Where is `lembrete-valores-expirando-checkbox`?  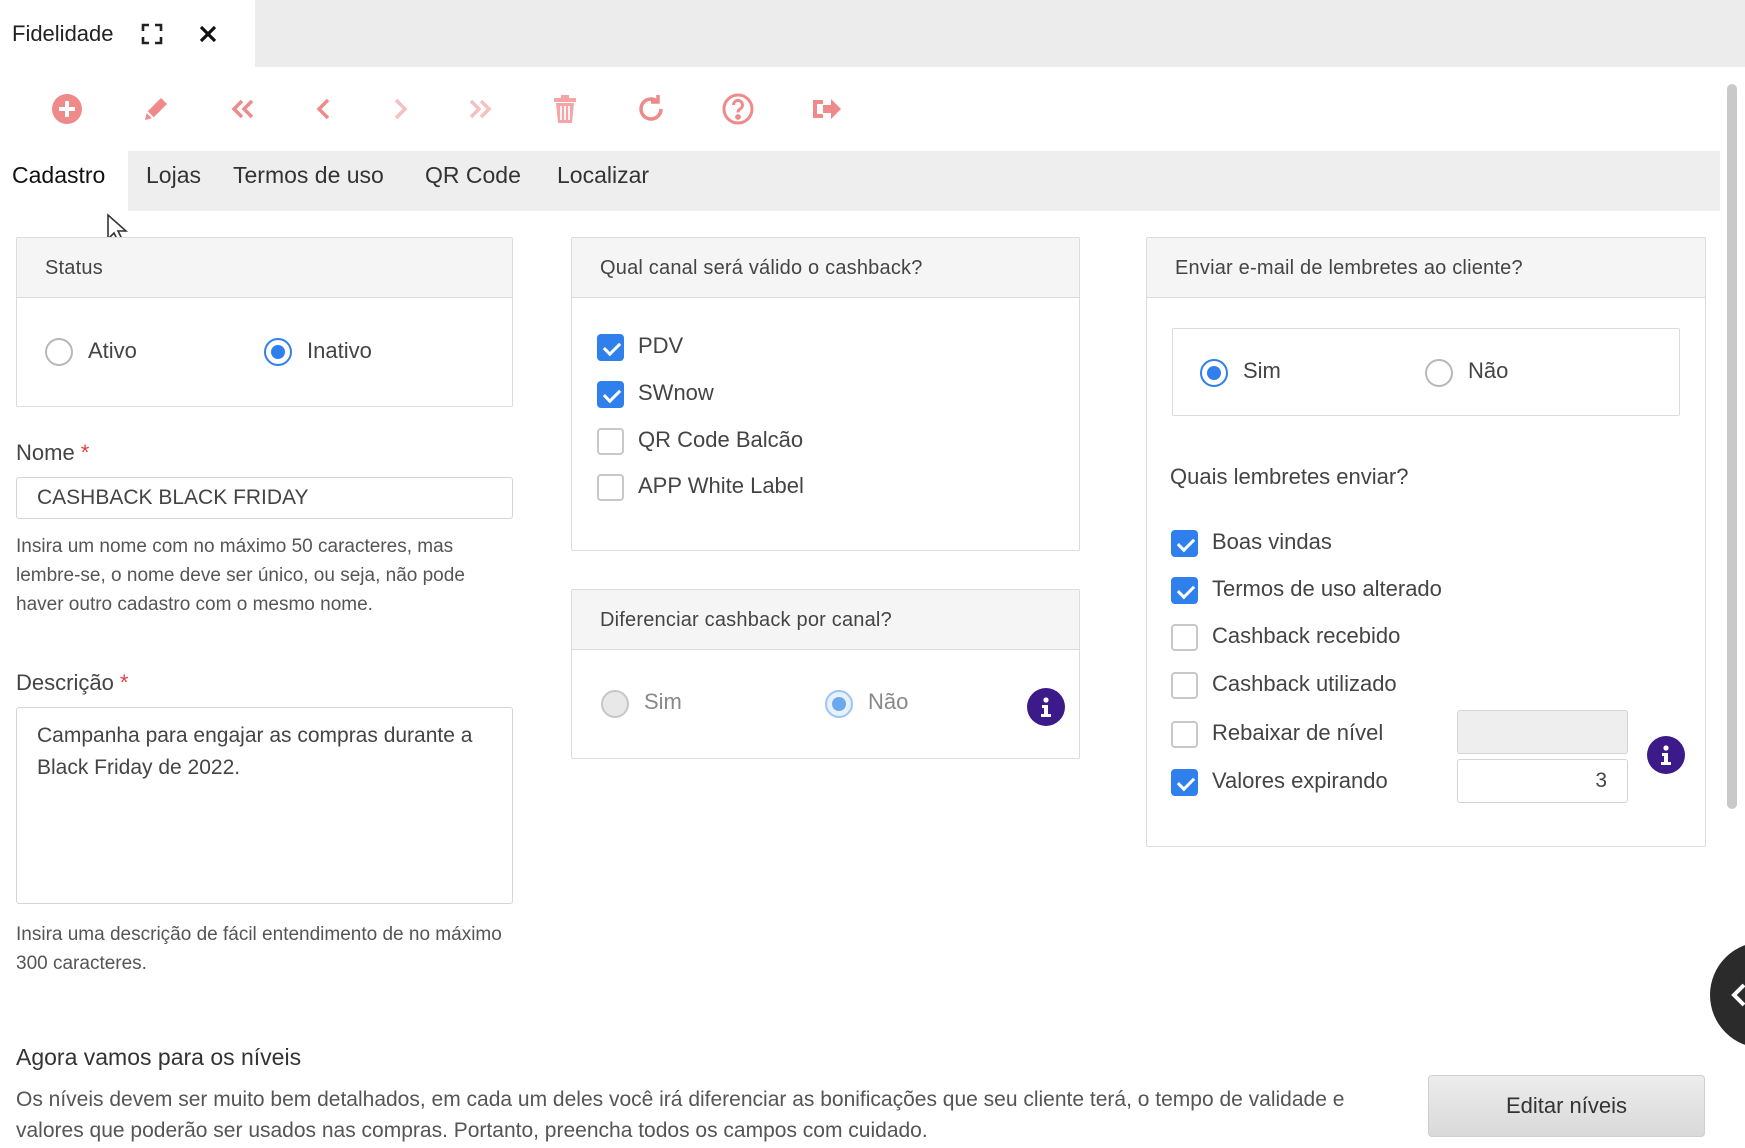
lembrete-valores-expirando-checkbox is located at coordinates (1184, 782).